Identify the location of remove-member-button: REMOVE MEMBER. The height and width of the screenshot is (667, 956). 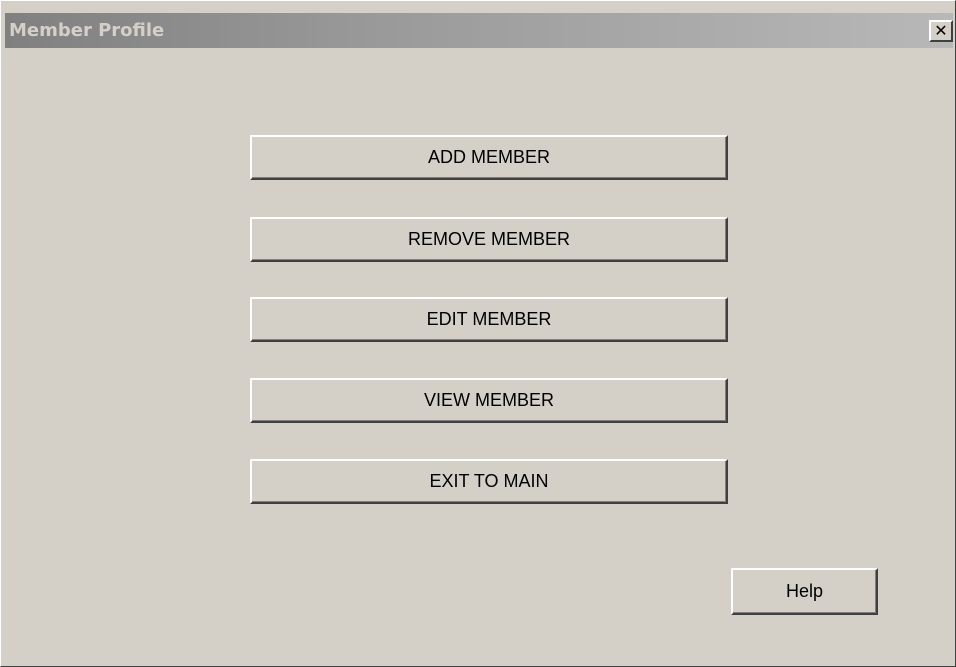
(489, 239).